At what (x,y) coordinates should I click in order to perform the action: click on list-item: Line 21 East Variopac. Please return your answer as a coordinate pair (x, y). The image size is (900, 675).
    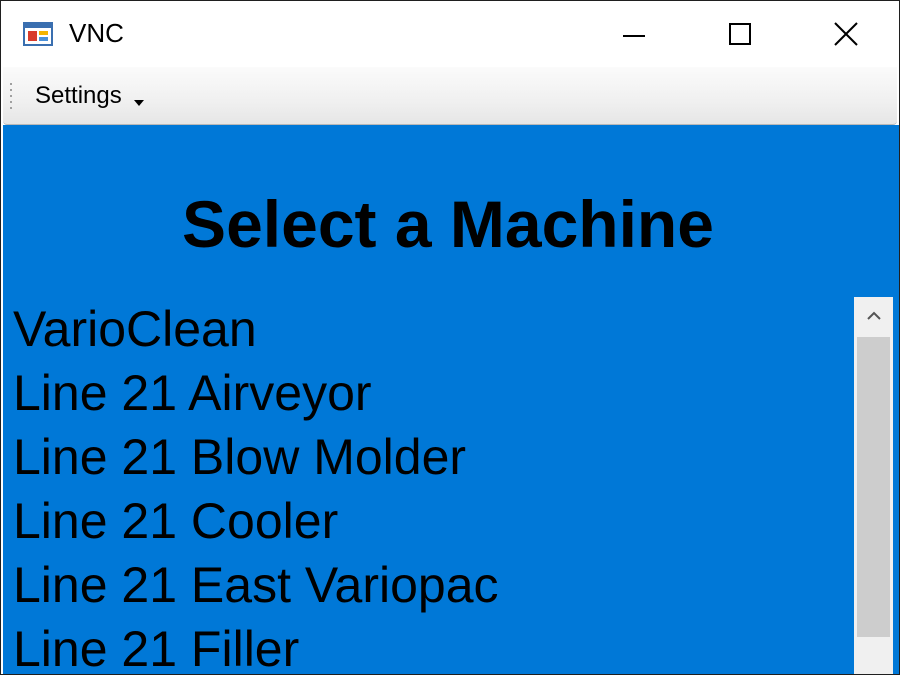
    Looking at the image, I should click on (428, 585).